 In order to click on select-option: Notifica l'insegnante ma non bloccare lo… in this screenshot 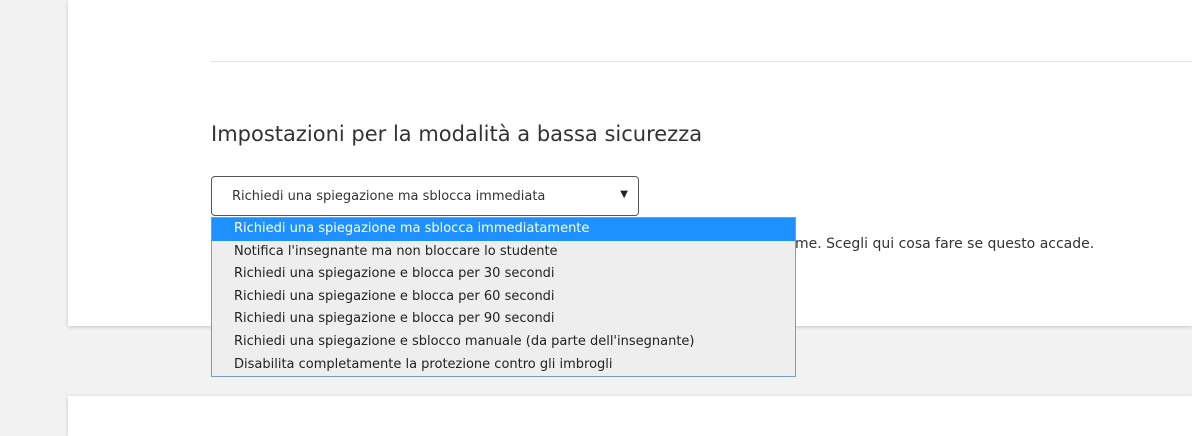, I will do `click(503, 252)`.